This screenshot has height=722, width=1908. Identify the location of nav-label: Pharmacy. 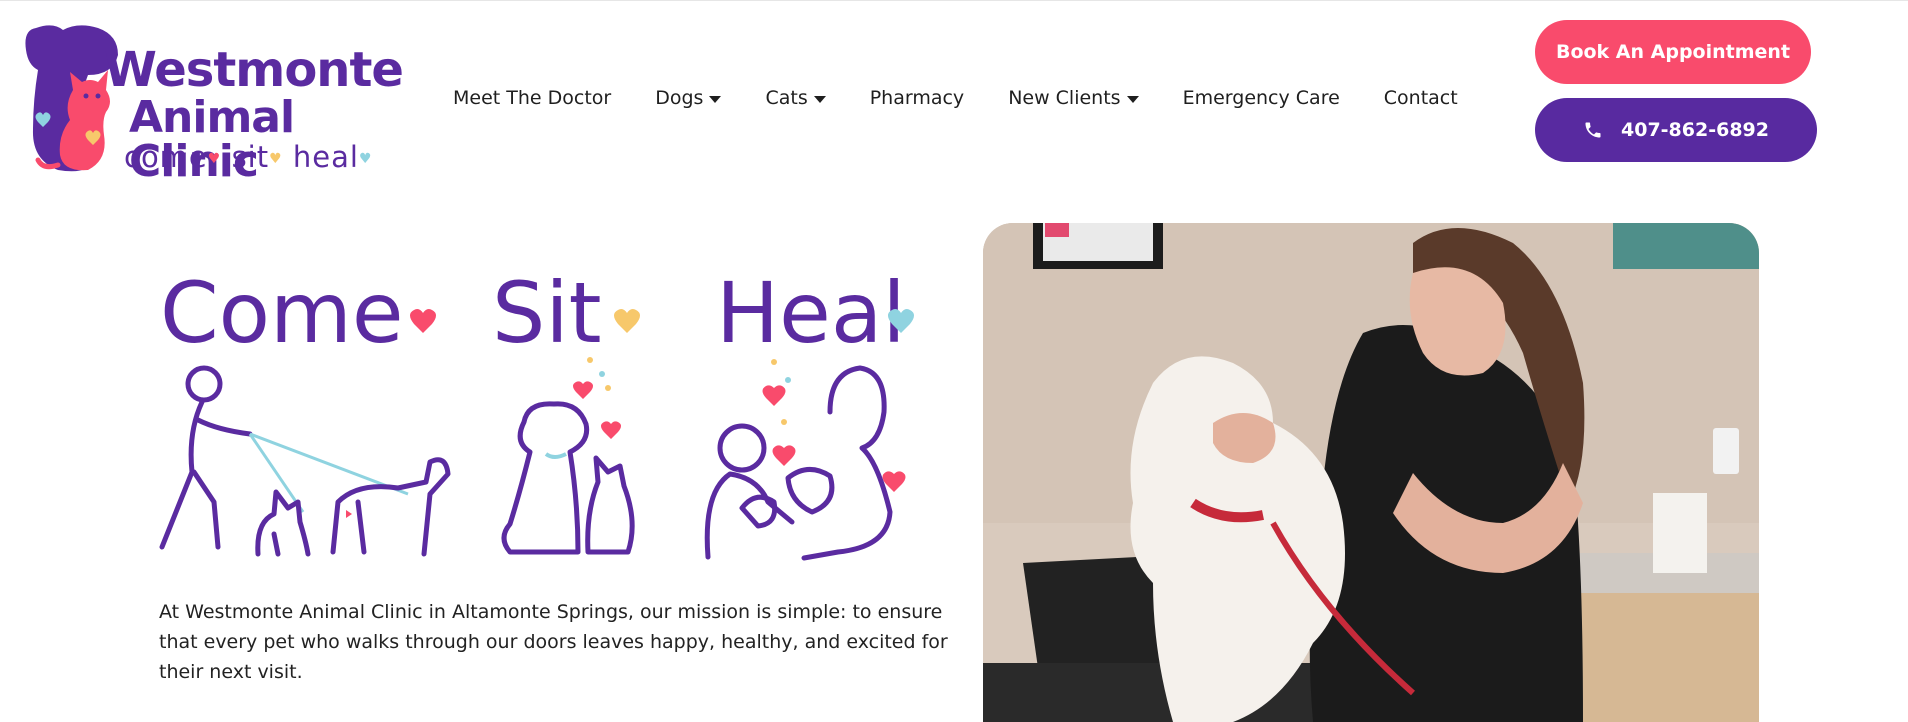
(917, 98).